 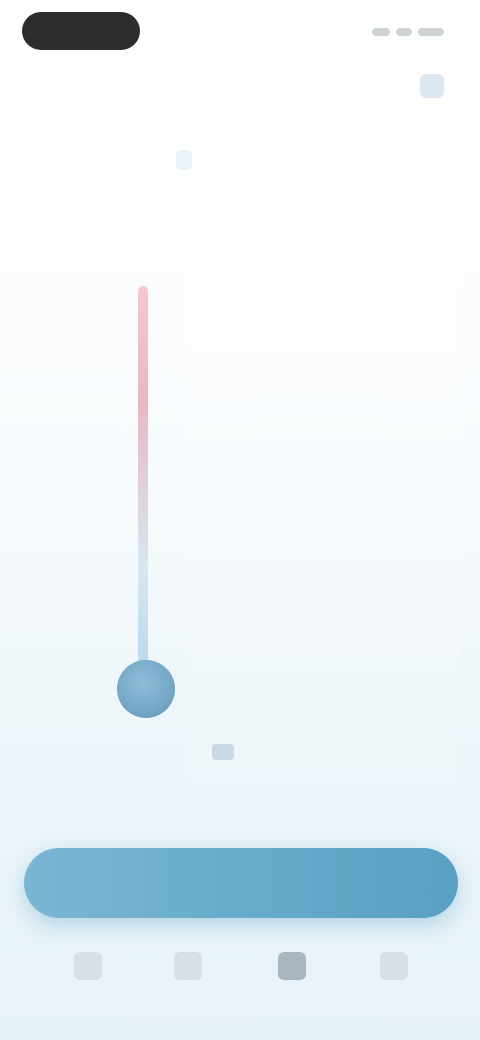 I want to click on status-icons, so click(x=399, y=32).